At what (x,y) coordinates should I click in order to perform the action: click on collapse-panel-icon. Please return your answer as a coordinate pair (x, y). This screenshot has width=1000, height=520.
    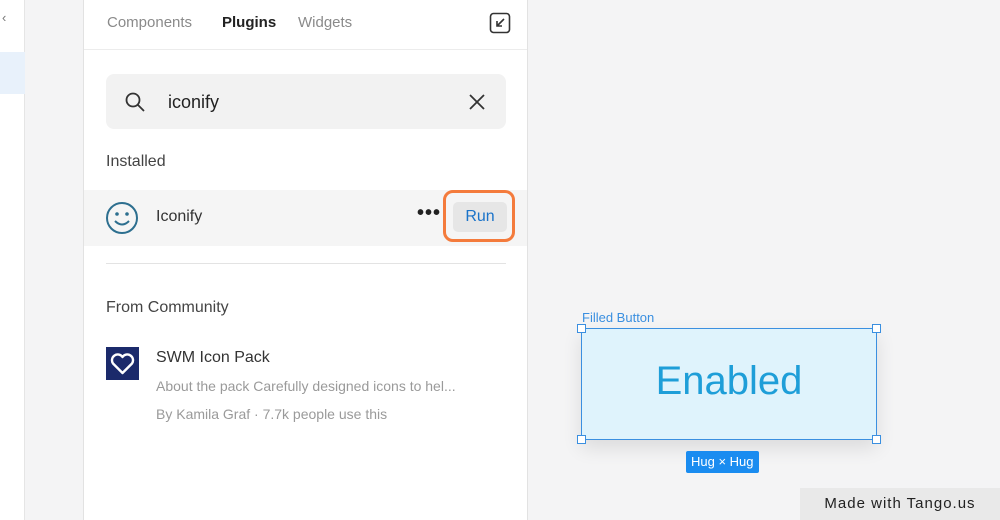
    Looking at the image, I should click on (500, 23).